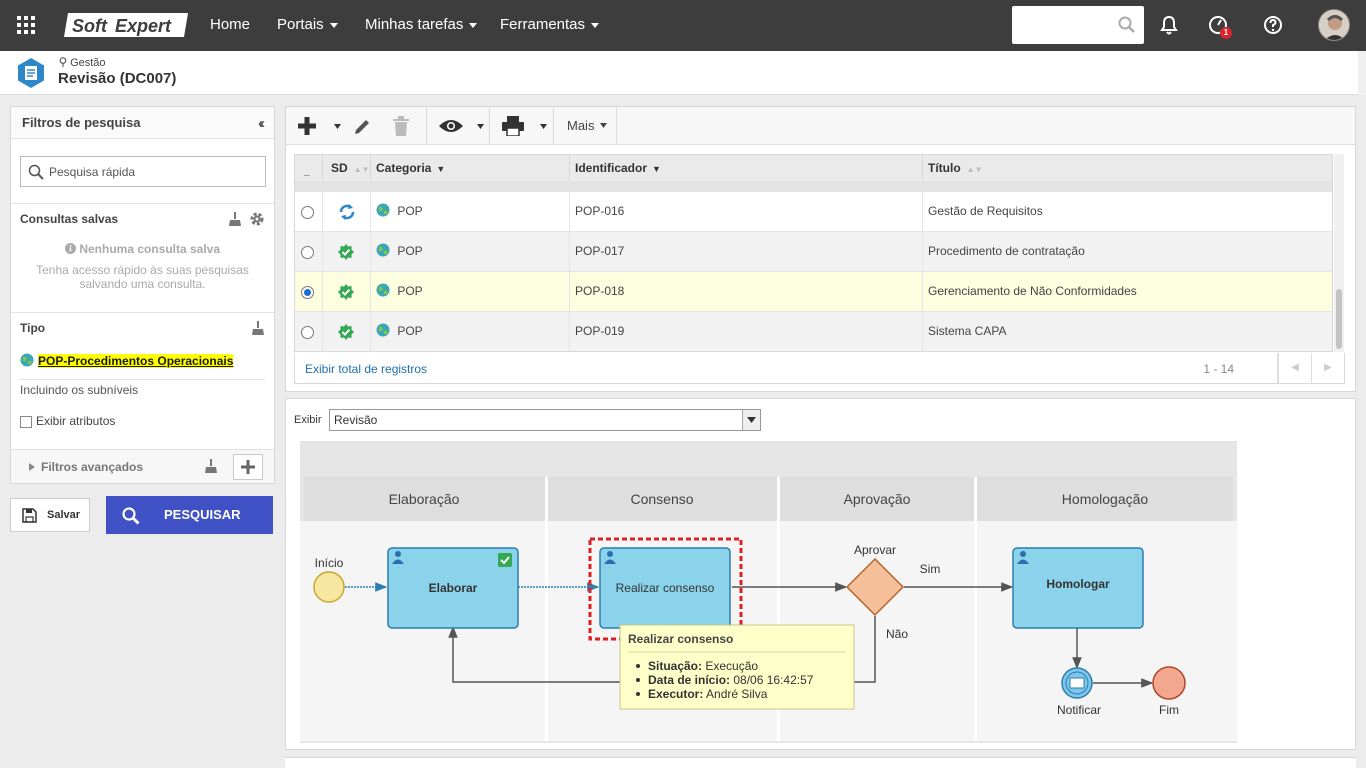  Describe the element at coordinates (451, 126) in the screenshot. I see `view-eye-icon` at that location.